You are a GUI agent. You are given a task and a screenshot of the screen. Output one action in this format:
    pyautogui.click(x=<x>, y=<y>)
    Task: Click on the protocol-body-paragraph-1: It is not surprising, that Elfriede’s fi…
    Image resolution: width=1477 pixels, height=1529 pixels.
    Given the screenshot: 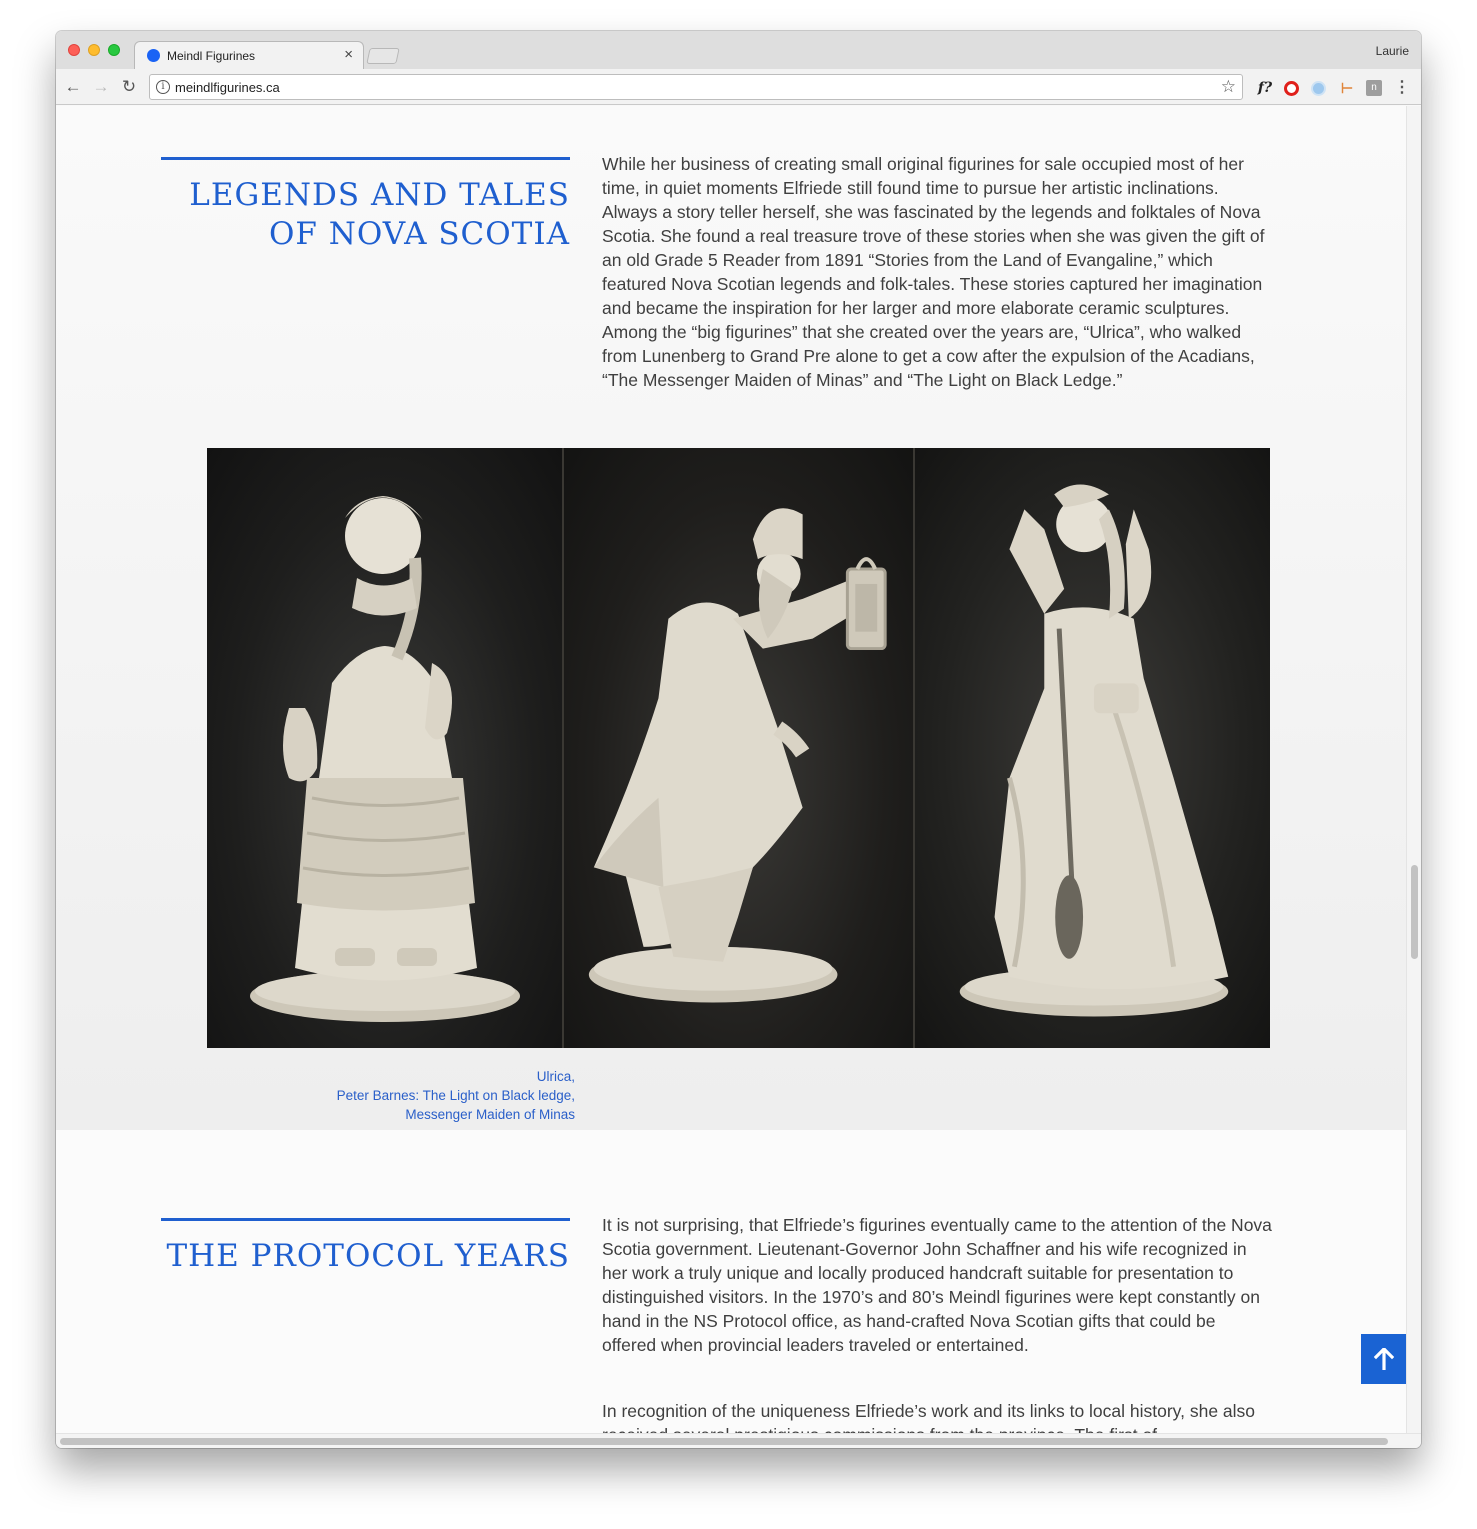 What is the action you would take?
    pyautogui.click(x=937, y=1285)
    